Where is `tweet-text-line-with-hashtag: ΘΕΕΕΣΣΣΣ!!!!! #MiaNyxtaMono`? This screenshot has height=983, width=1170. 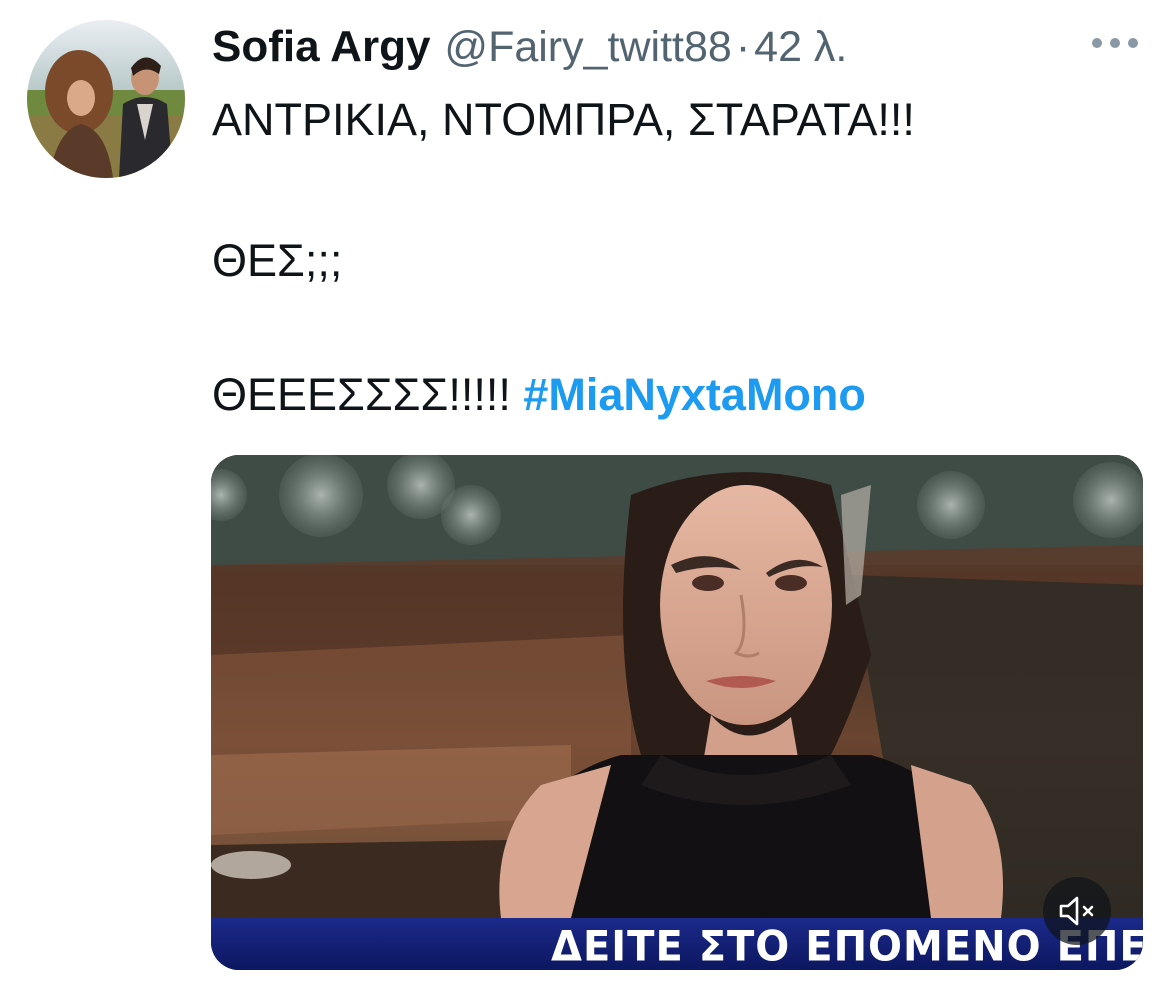 tweet-text-line-with-hashtag: ΘΕΕΕΣΣΣΣ!!!!! #MiaNyxtaMono is located at coordinates (539, 395).